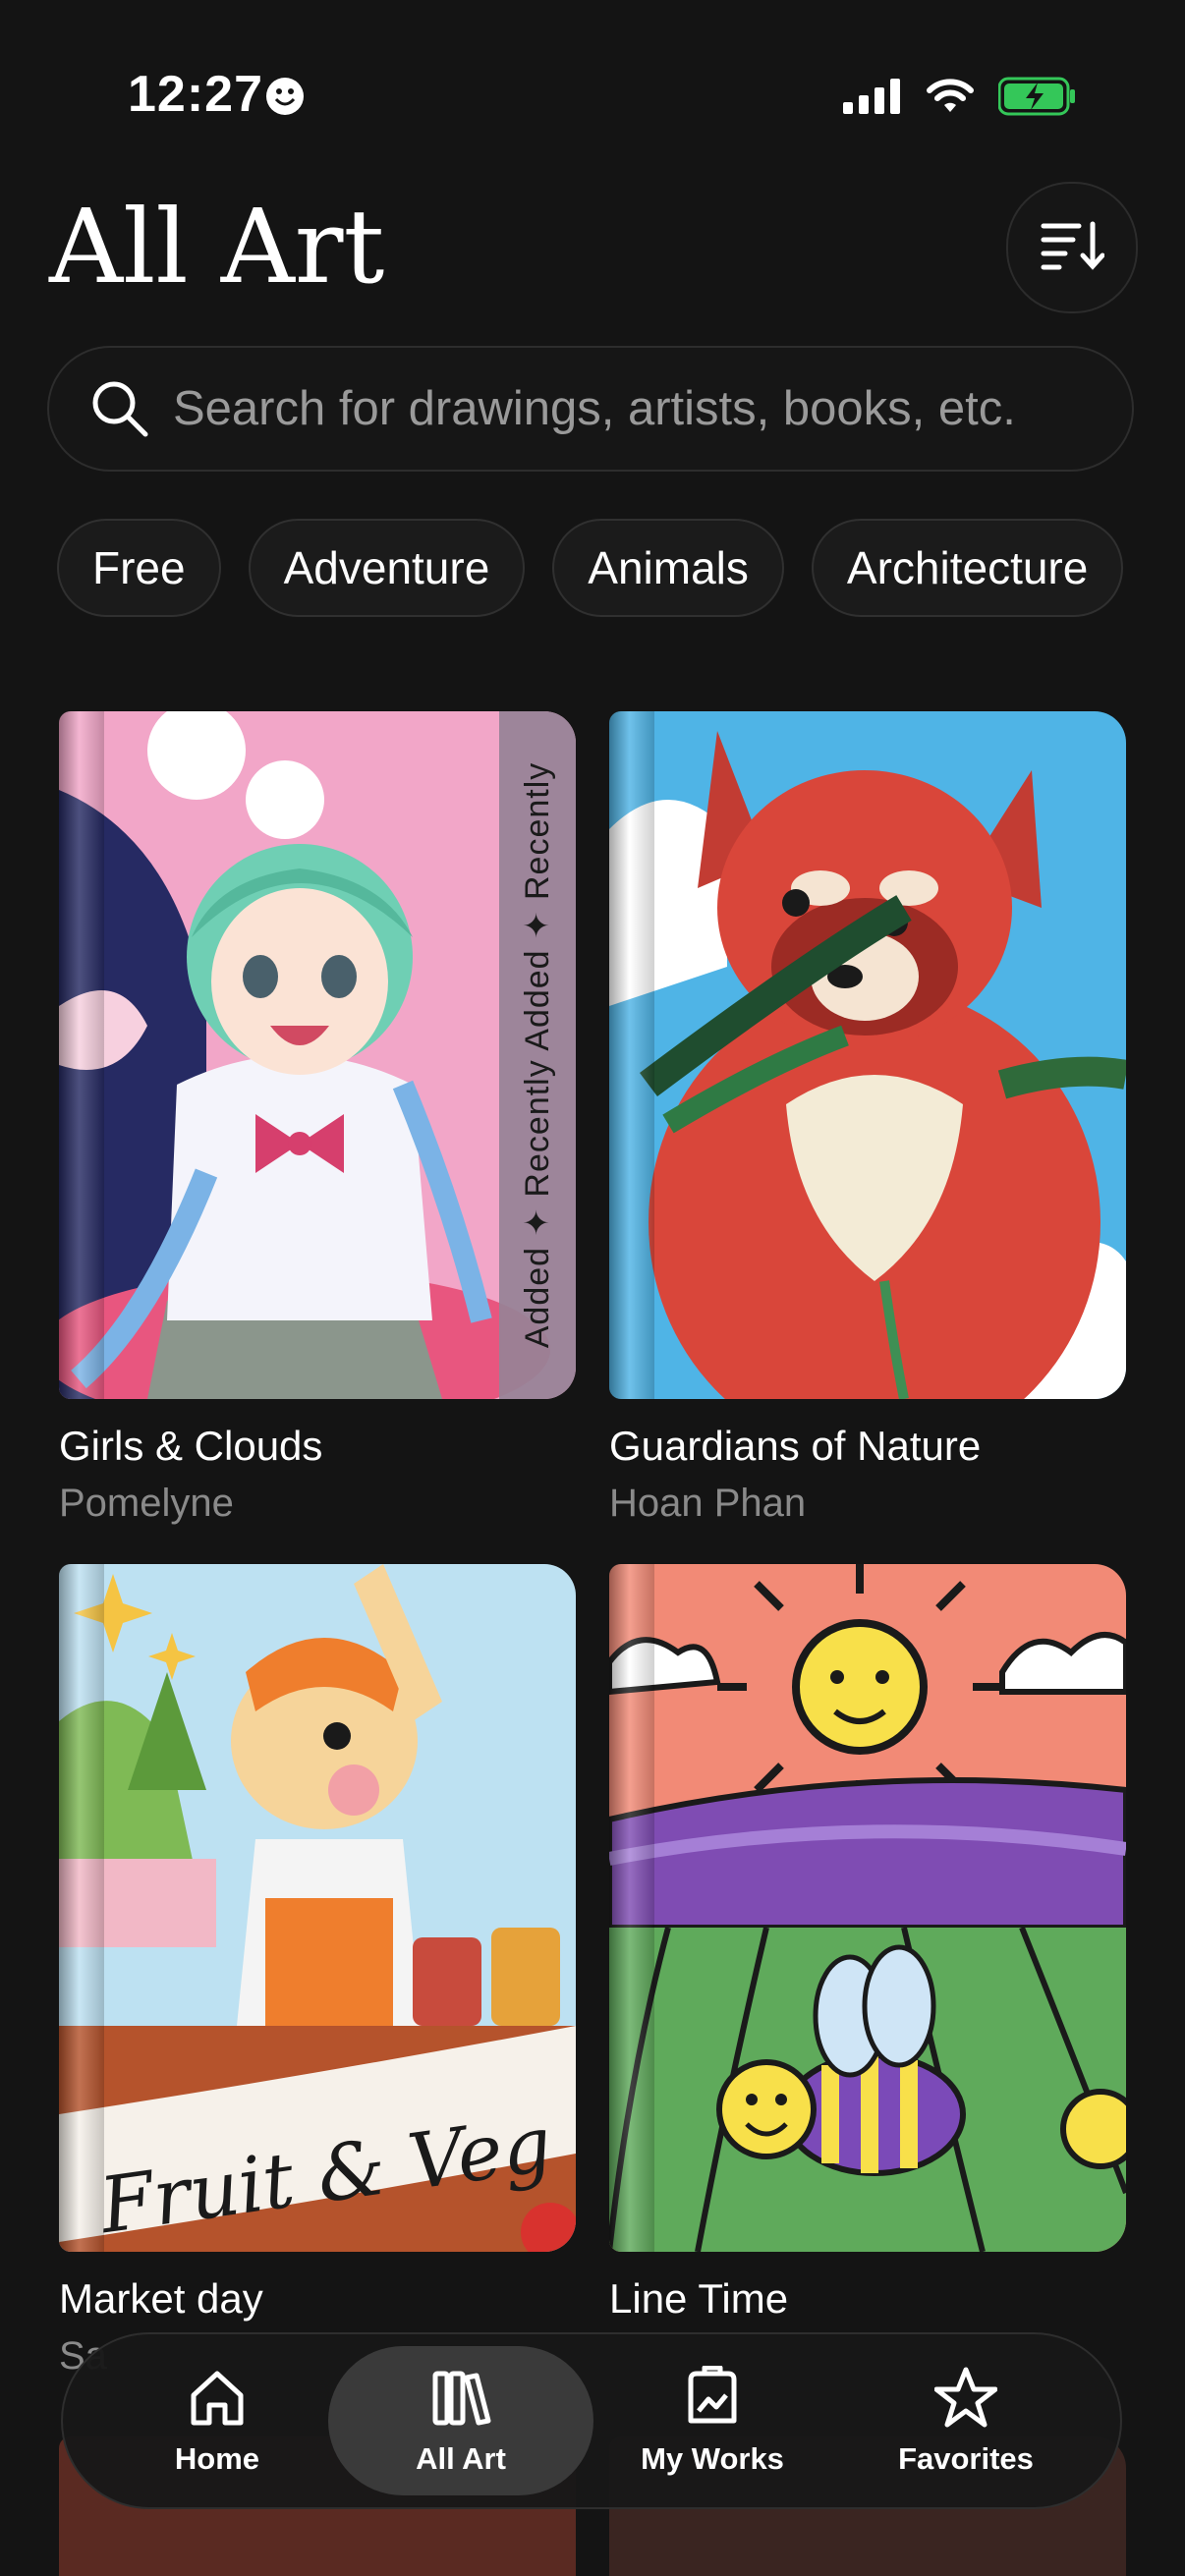 This screenshot has height=2576, width=1185. Describe the element at coordinates (196, 94) in the screenshot. I see `status-time: 12:27` at that location.